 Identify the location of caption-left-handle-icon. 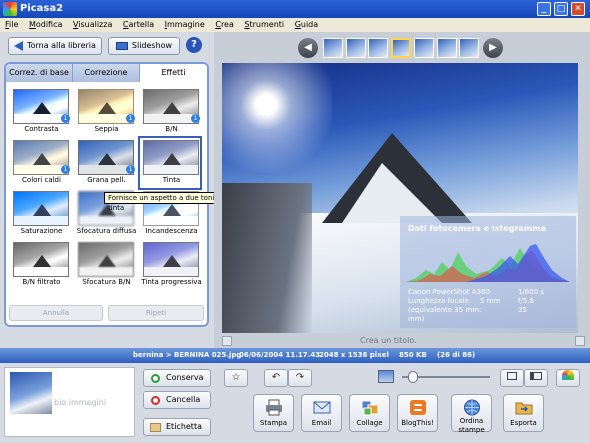
(227, 341).